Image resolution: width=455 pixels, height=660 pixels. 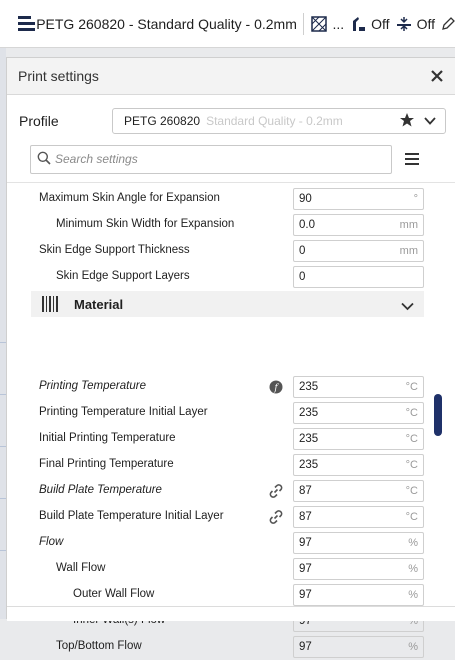 I want to click on pencil-icon, so click(x=448, y=23).